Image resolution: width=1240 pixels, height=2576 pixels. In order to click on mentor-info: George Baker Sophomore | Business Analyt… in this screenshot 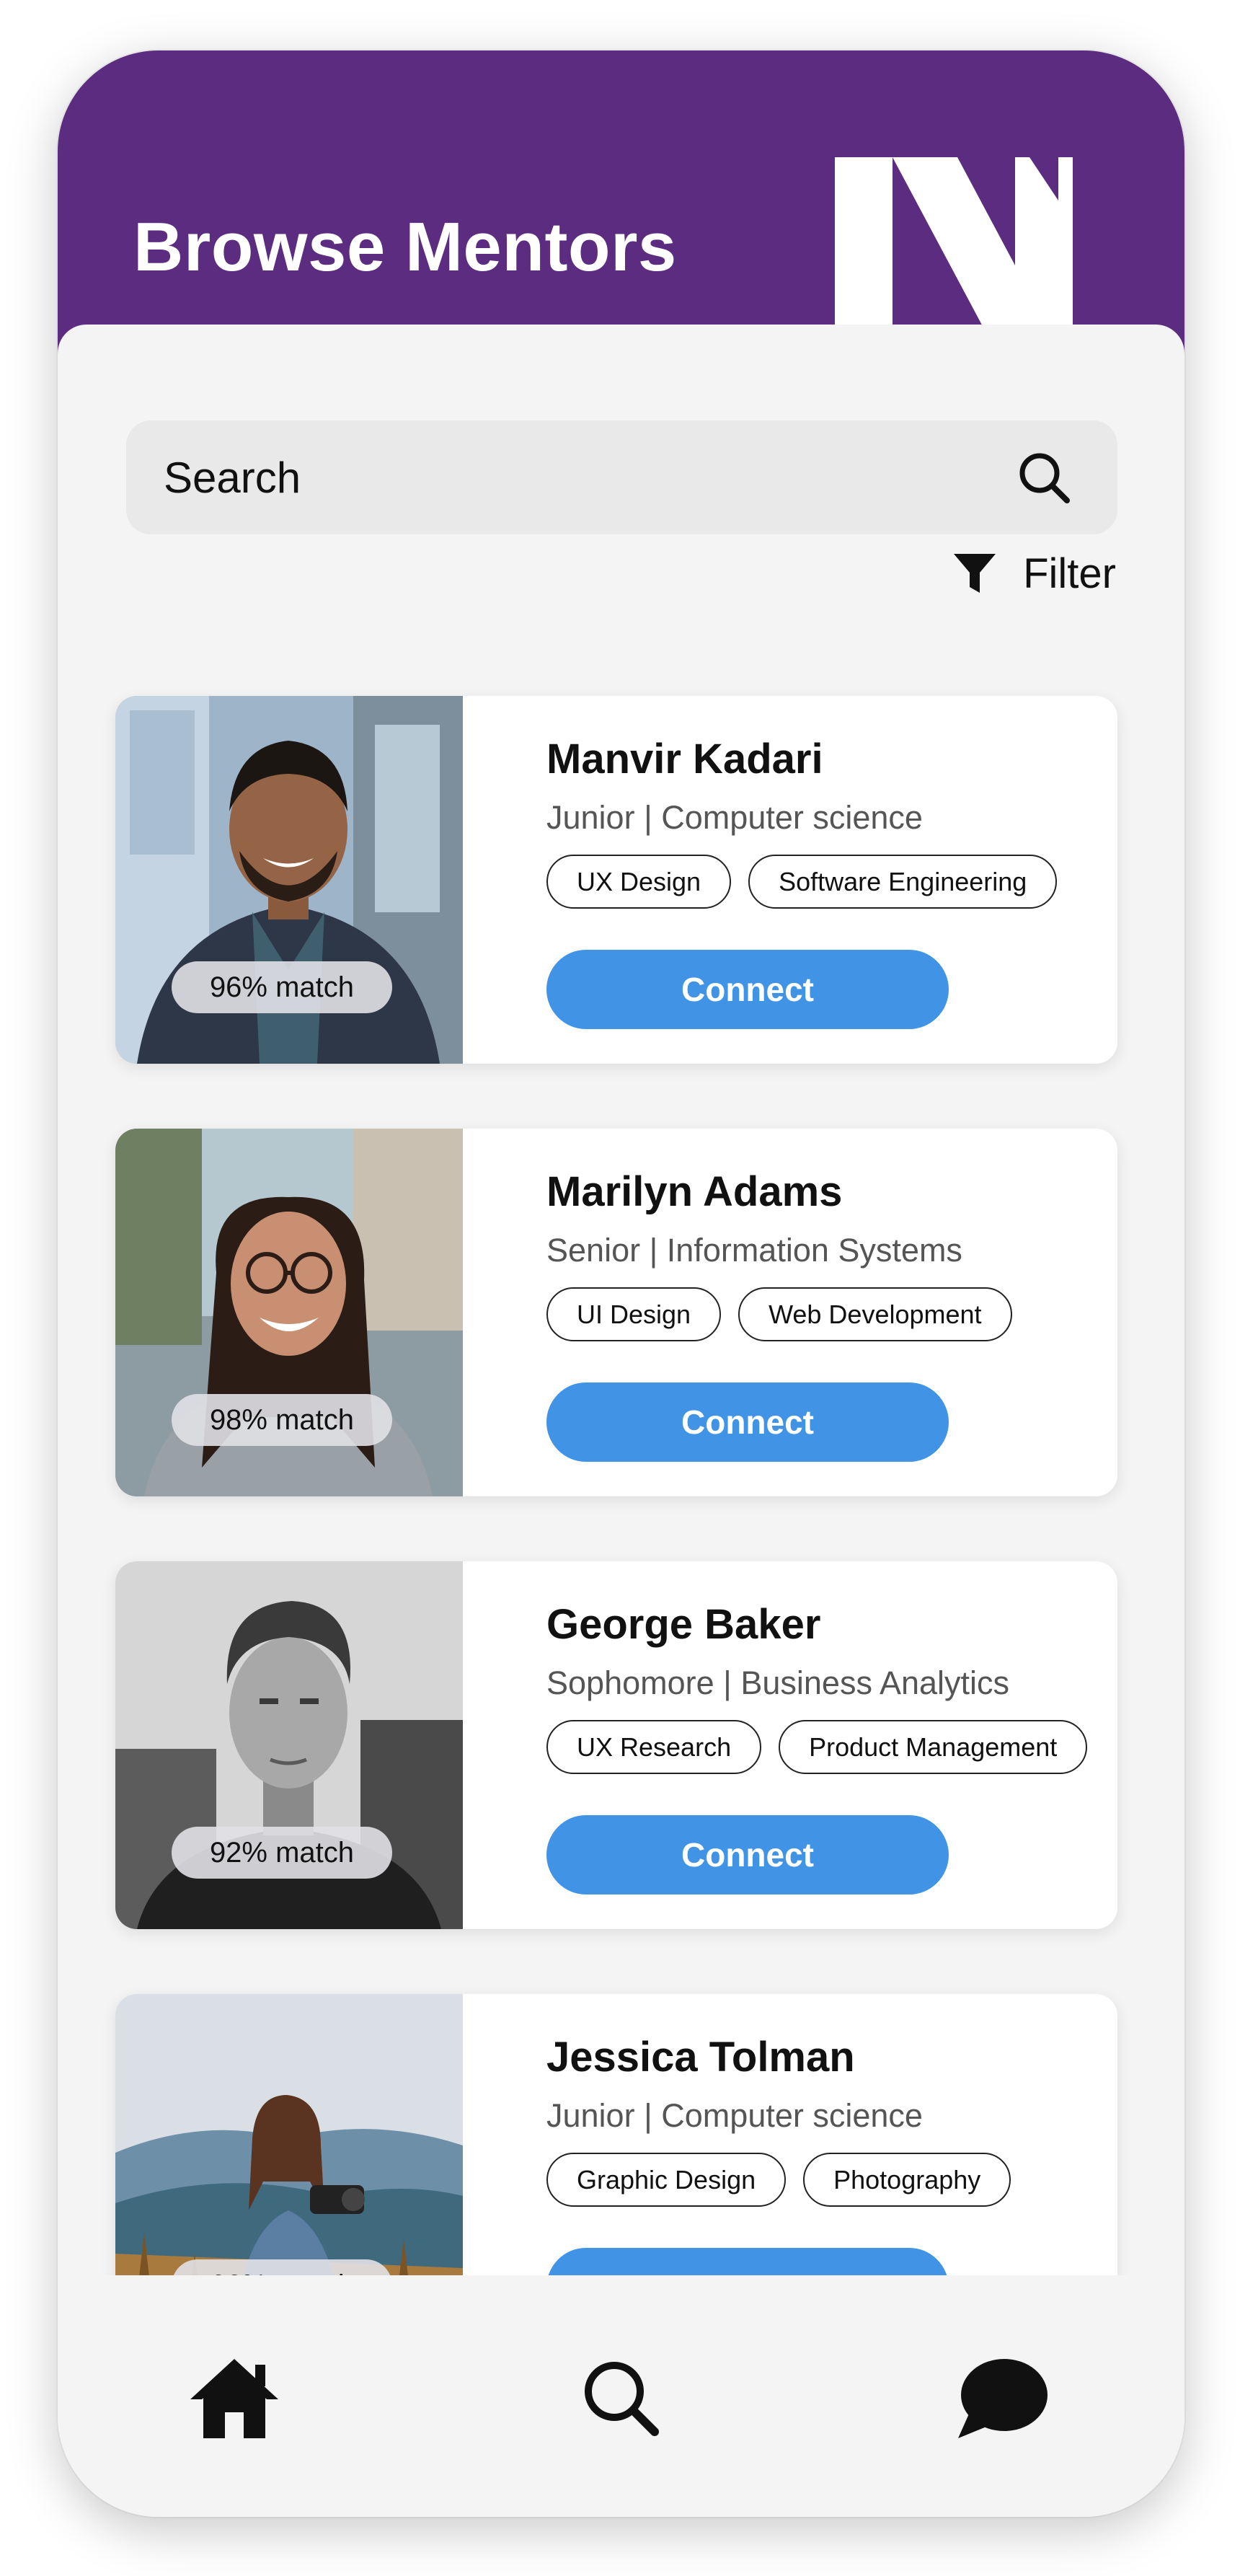, I will do `click(831, 1745)`.